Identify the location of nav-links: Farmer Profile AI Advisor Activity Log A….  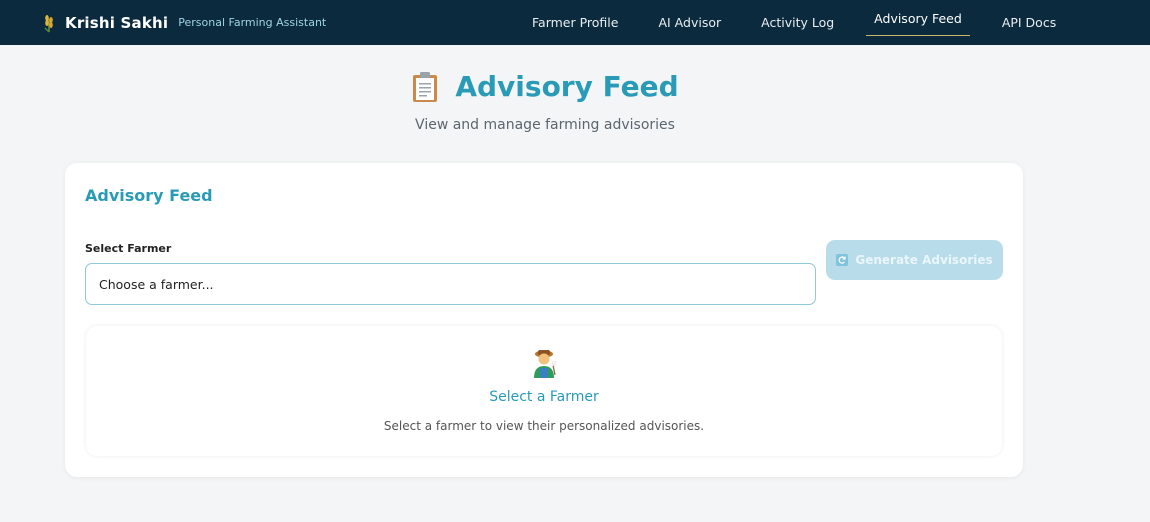
(794, 22).